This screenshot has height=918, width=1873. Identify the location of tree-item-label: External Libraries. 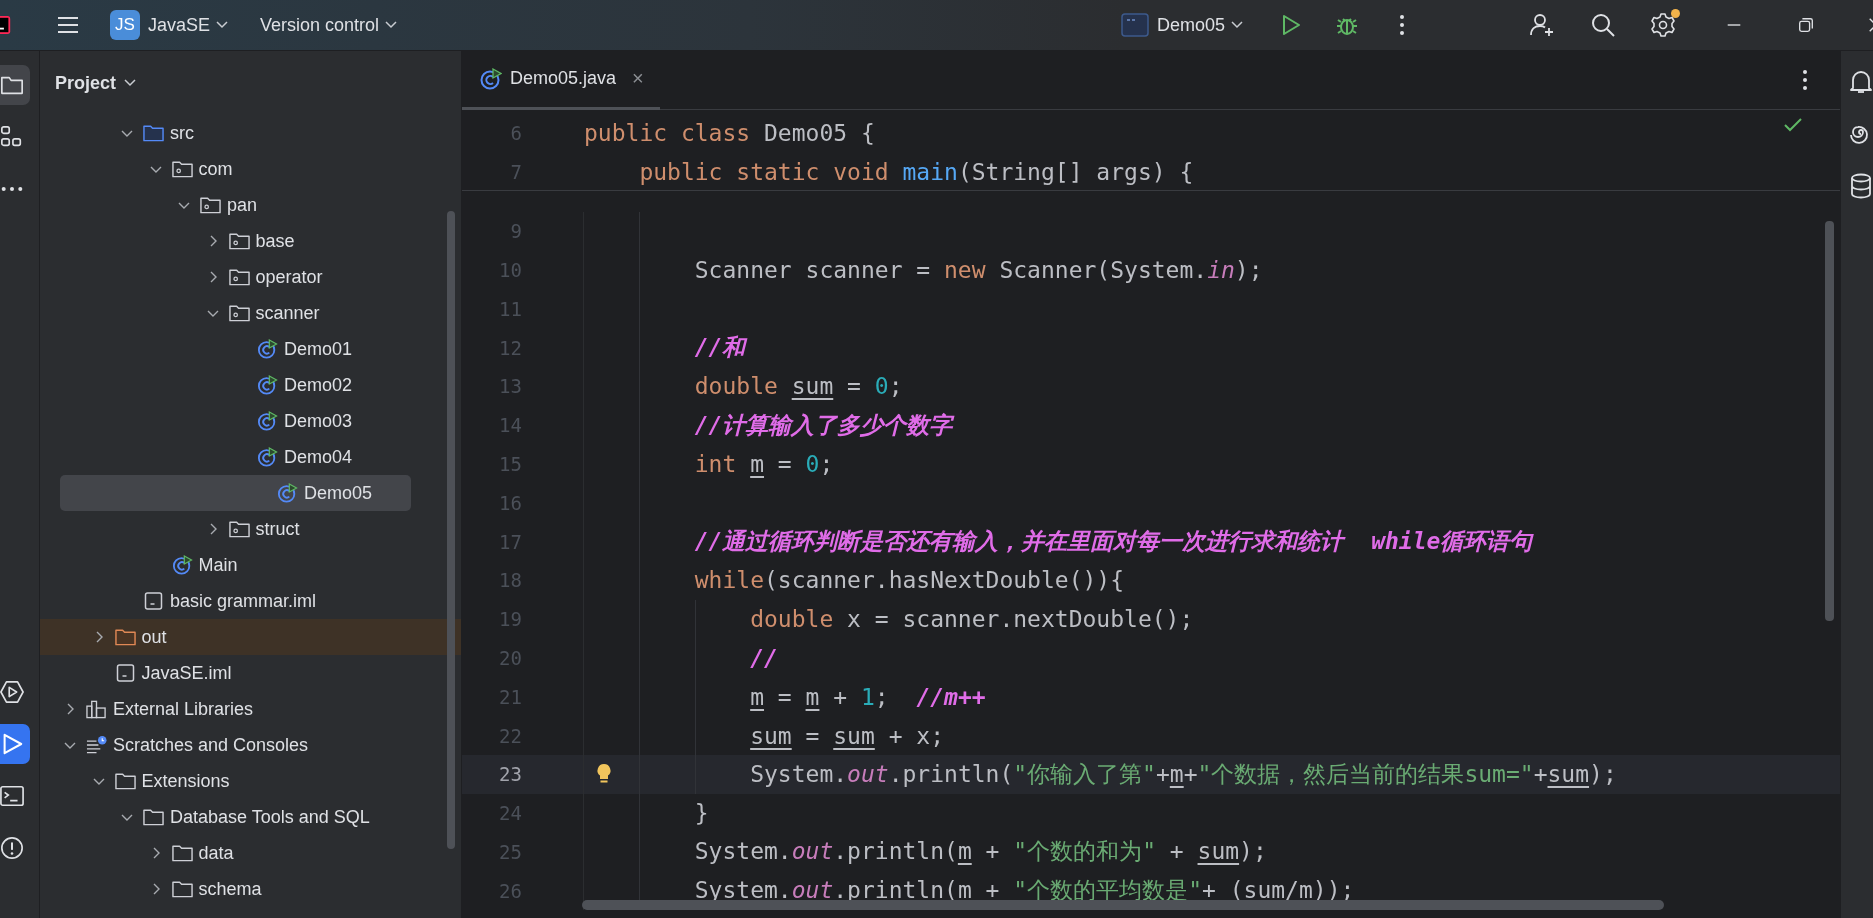
(183, 709).